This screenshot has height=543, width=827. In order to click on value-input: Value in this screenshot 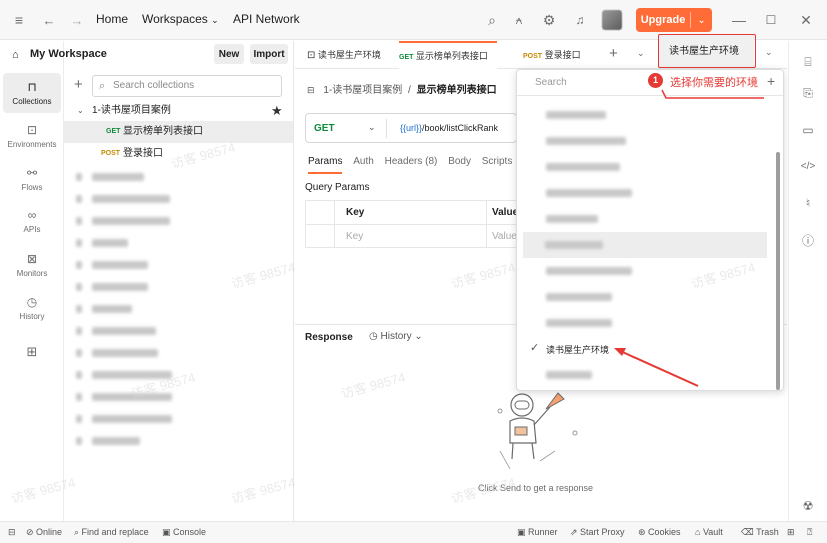, I will do `click(504, 236)`.